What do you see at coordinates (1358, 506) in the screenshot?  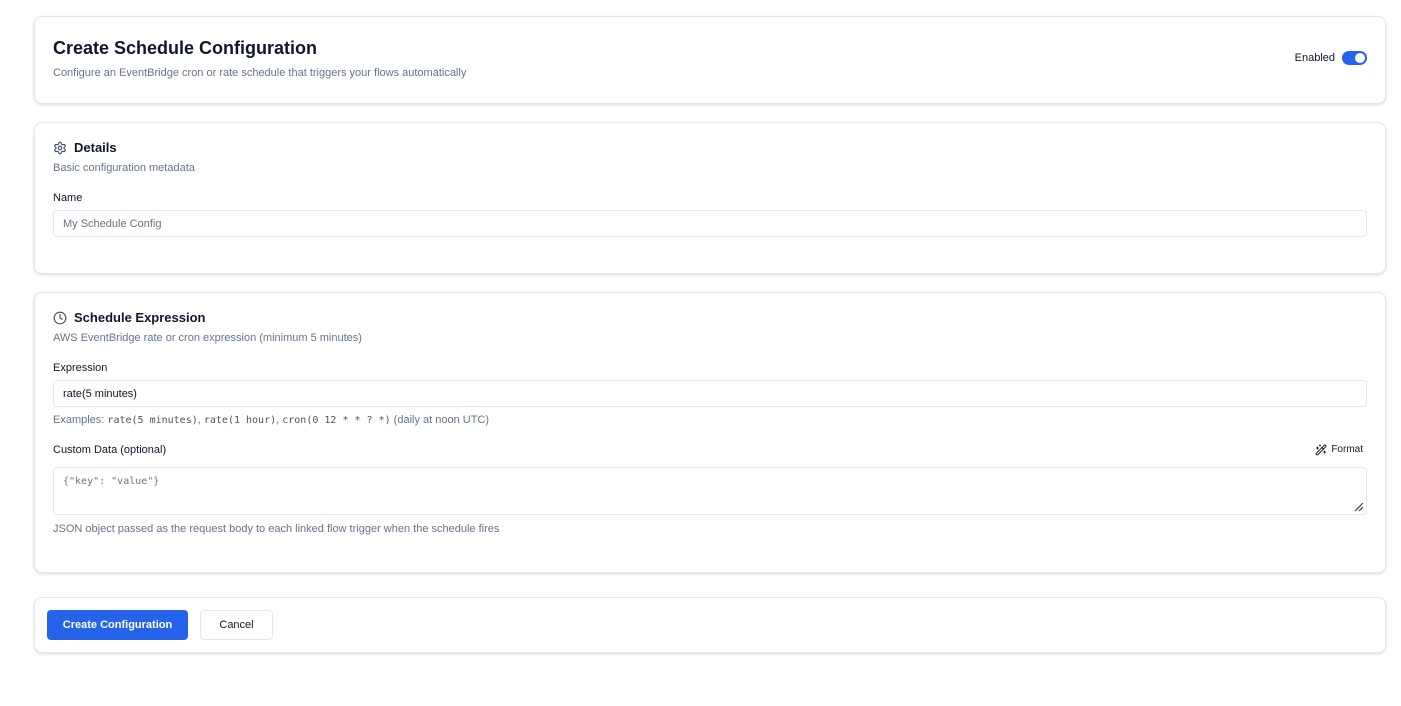 I see `resize-handle-icon` at bounding box center [1358, 506].